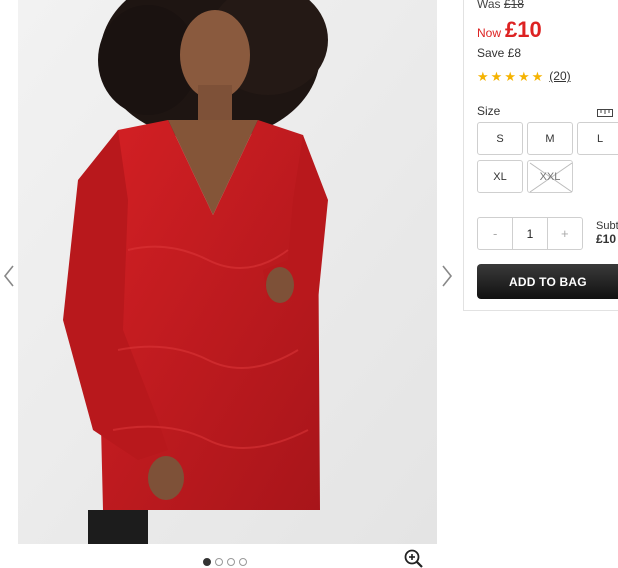  Describe the element at coordinates (523, 29) in the screenshot. I see `now-price-value: £10` at that location.